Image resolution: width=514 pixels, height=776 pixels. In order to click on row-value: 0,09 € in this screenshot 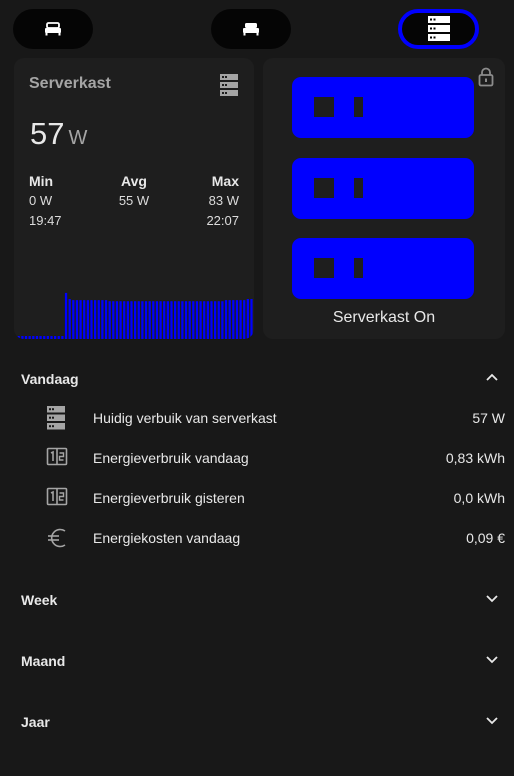, I will do `click(485, 538)`.